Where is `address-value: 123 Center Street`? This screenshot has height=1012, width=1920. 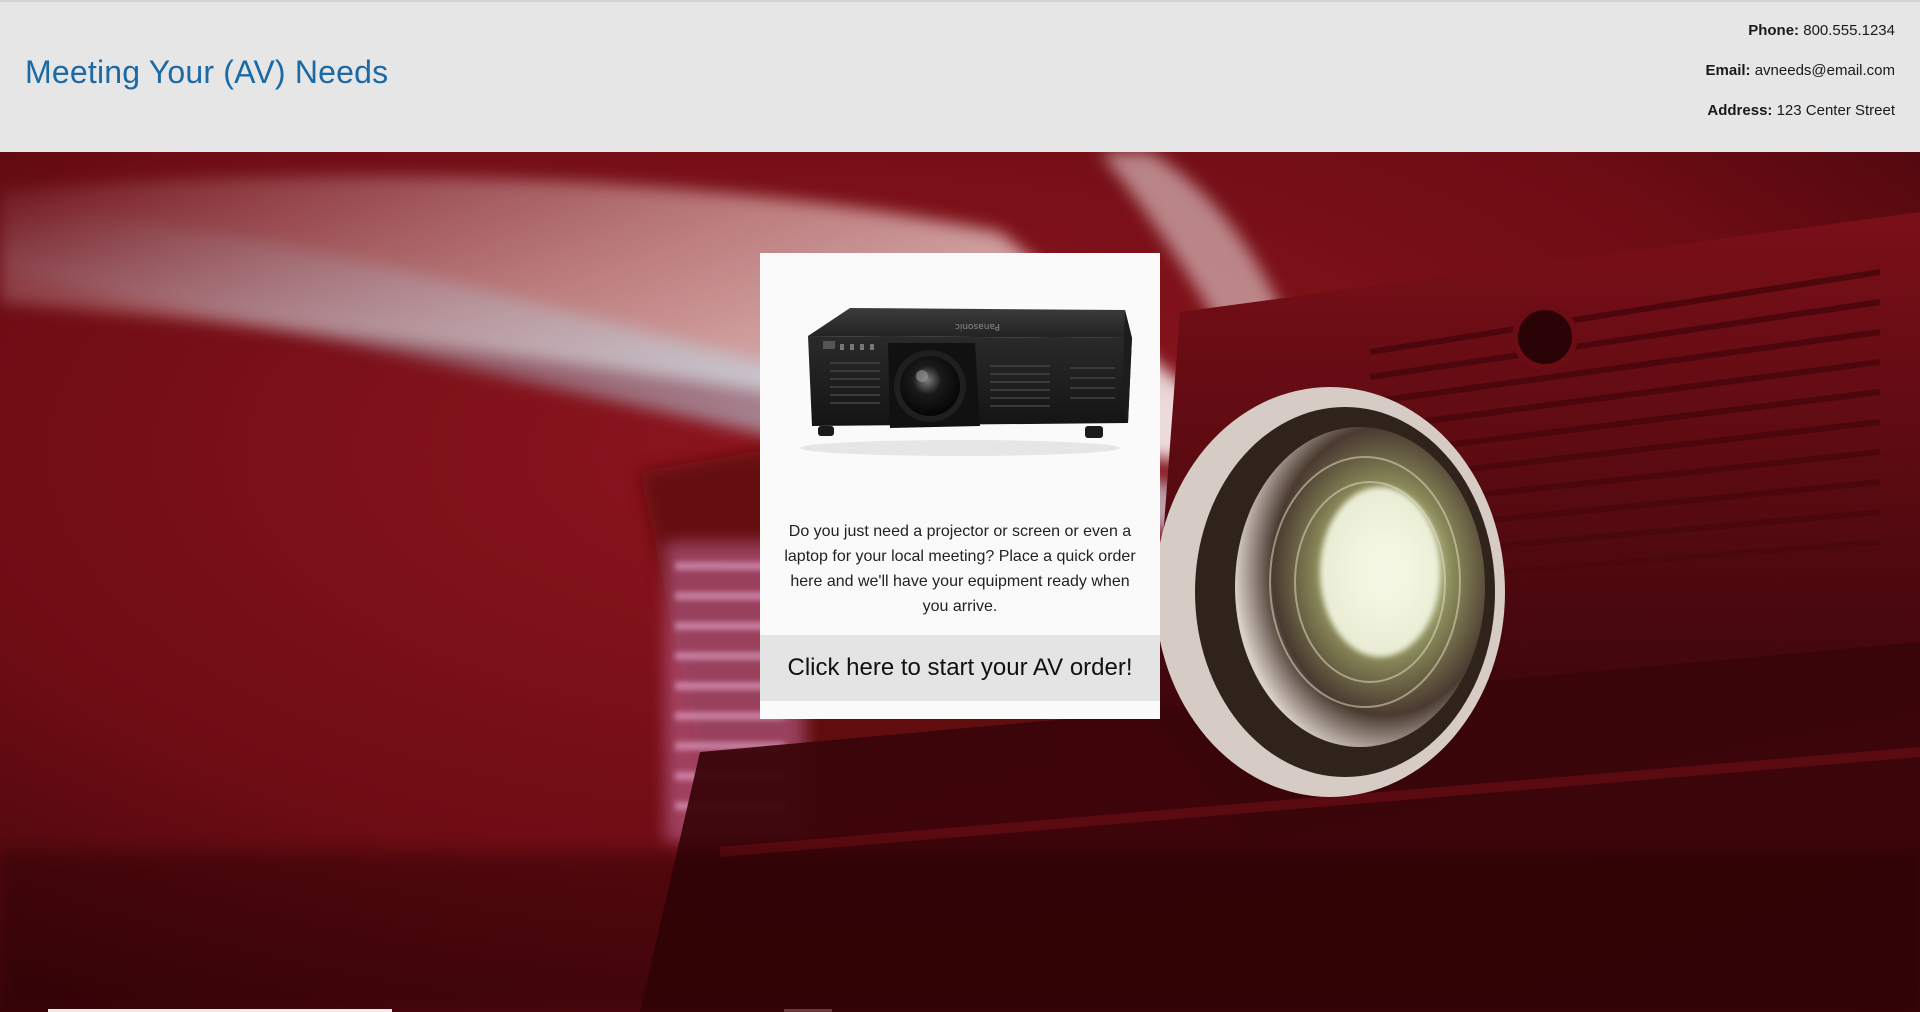 address-value: 123 Center Street is located at coordinates (1835, 110).